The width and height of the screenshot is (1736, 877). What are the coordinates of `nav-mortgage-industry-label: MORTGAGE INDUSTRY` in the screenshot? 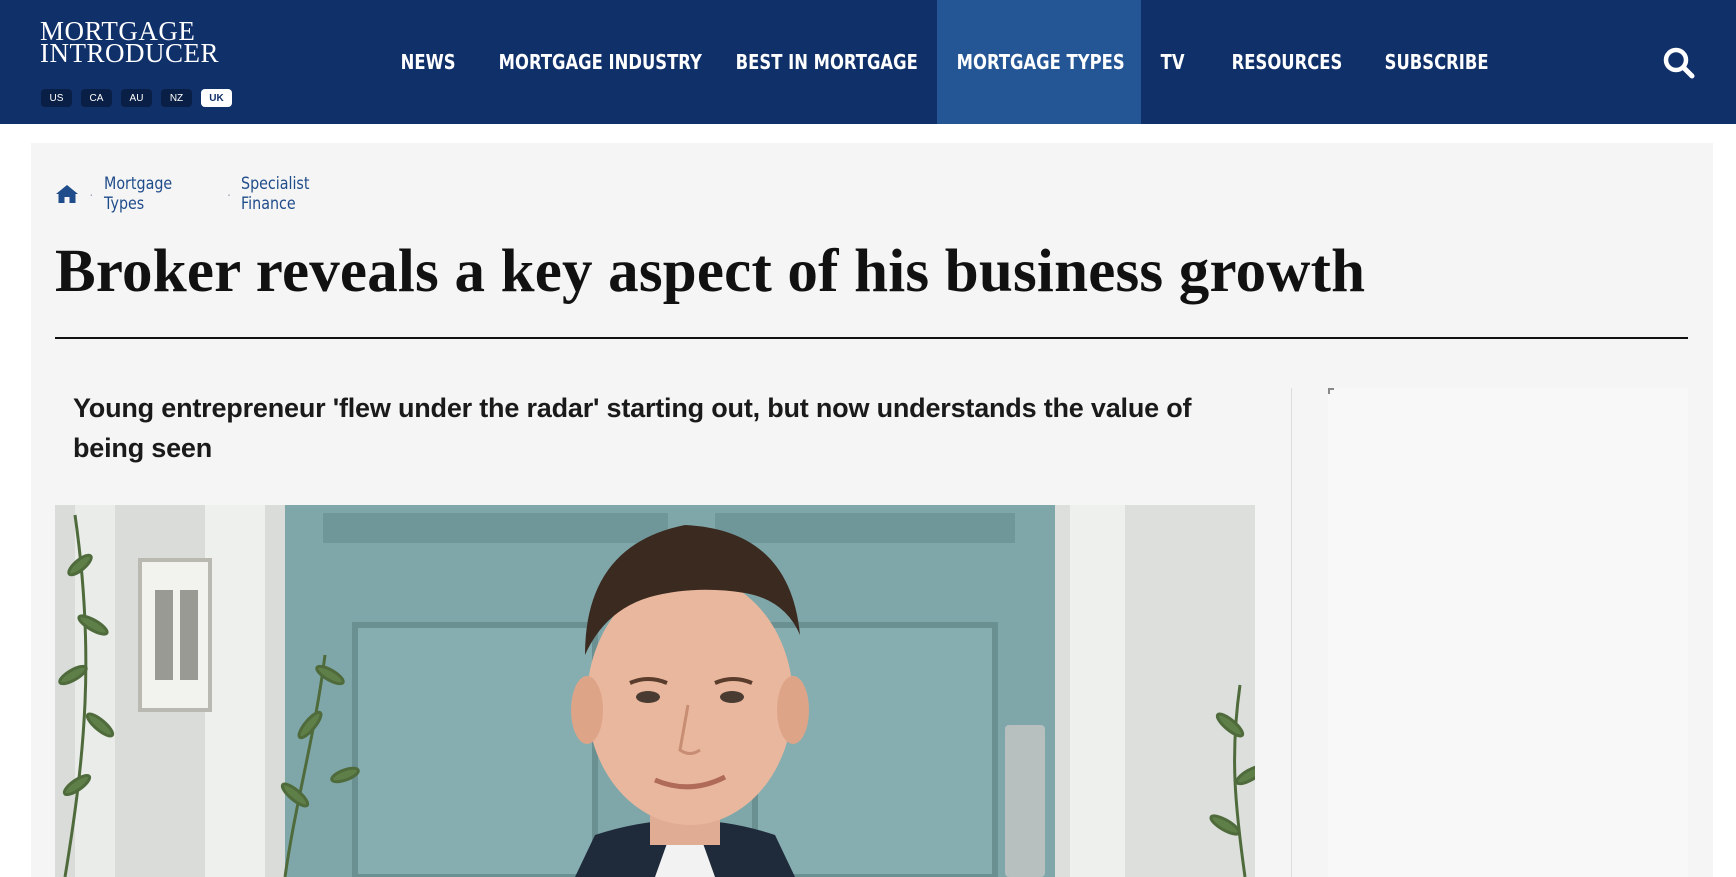 It's located at (600, 62).